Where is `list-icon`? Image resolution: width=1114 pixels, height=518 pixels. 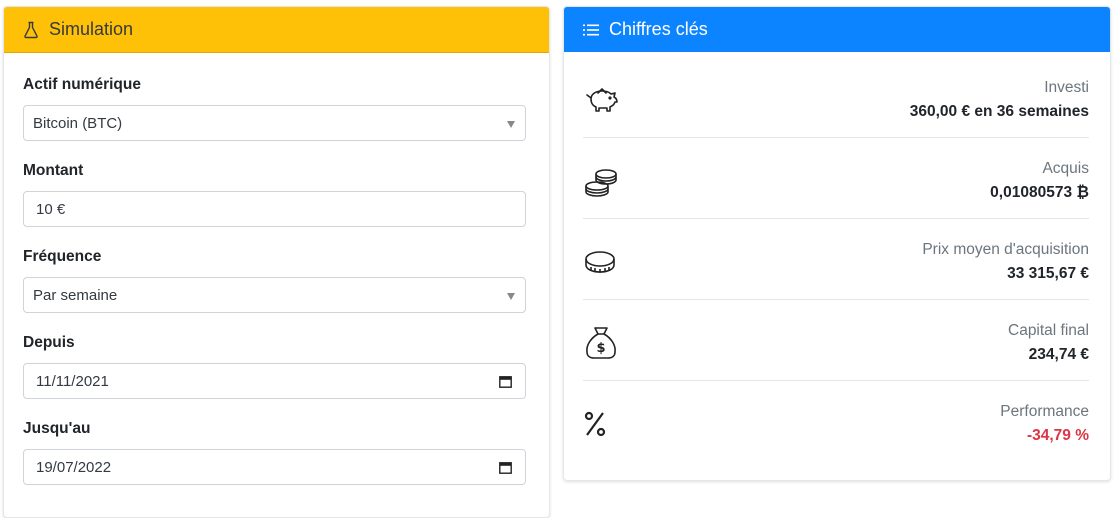
list-icon is located at coordinates (591, 30).